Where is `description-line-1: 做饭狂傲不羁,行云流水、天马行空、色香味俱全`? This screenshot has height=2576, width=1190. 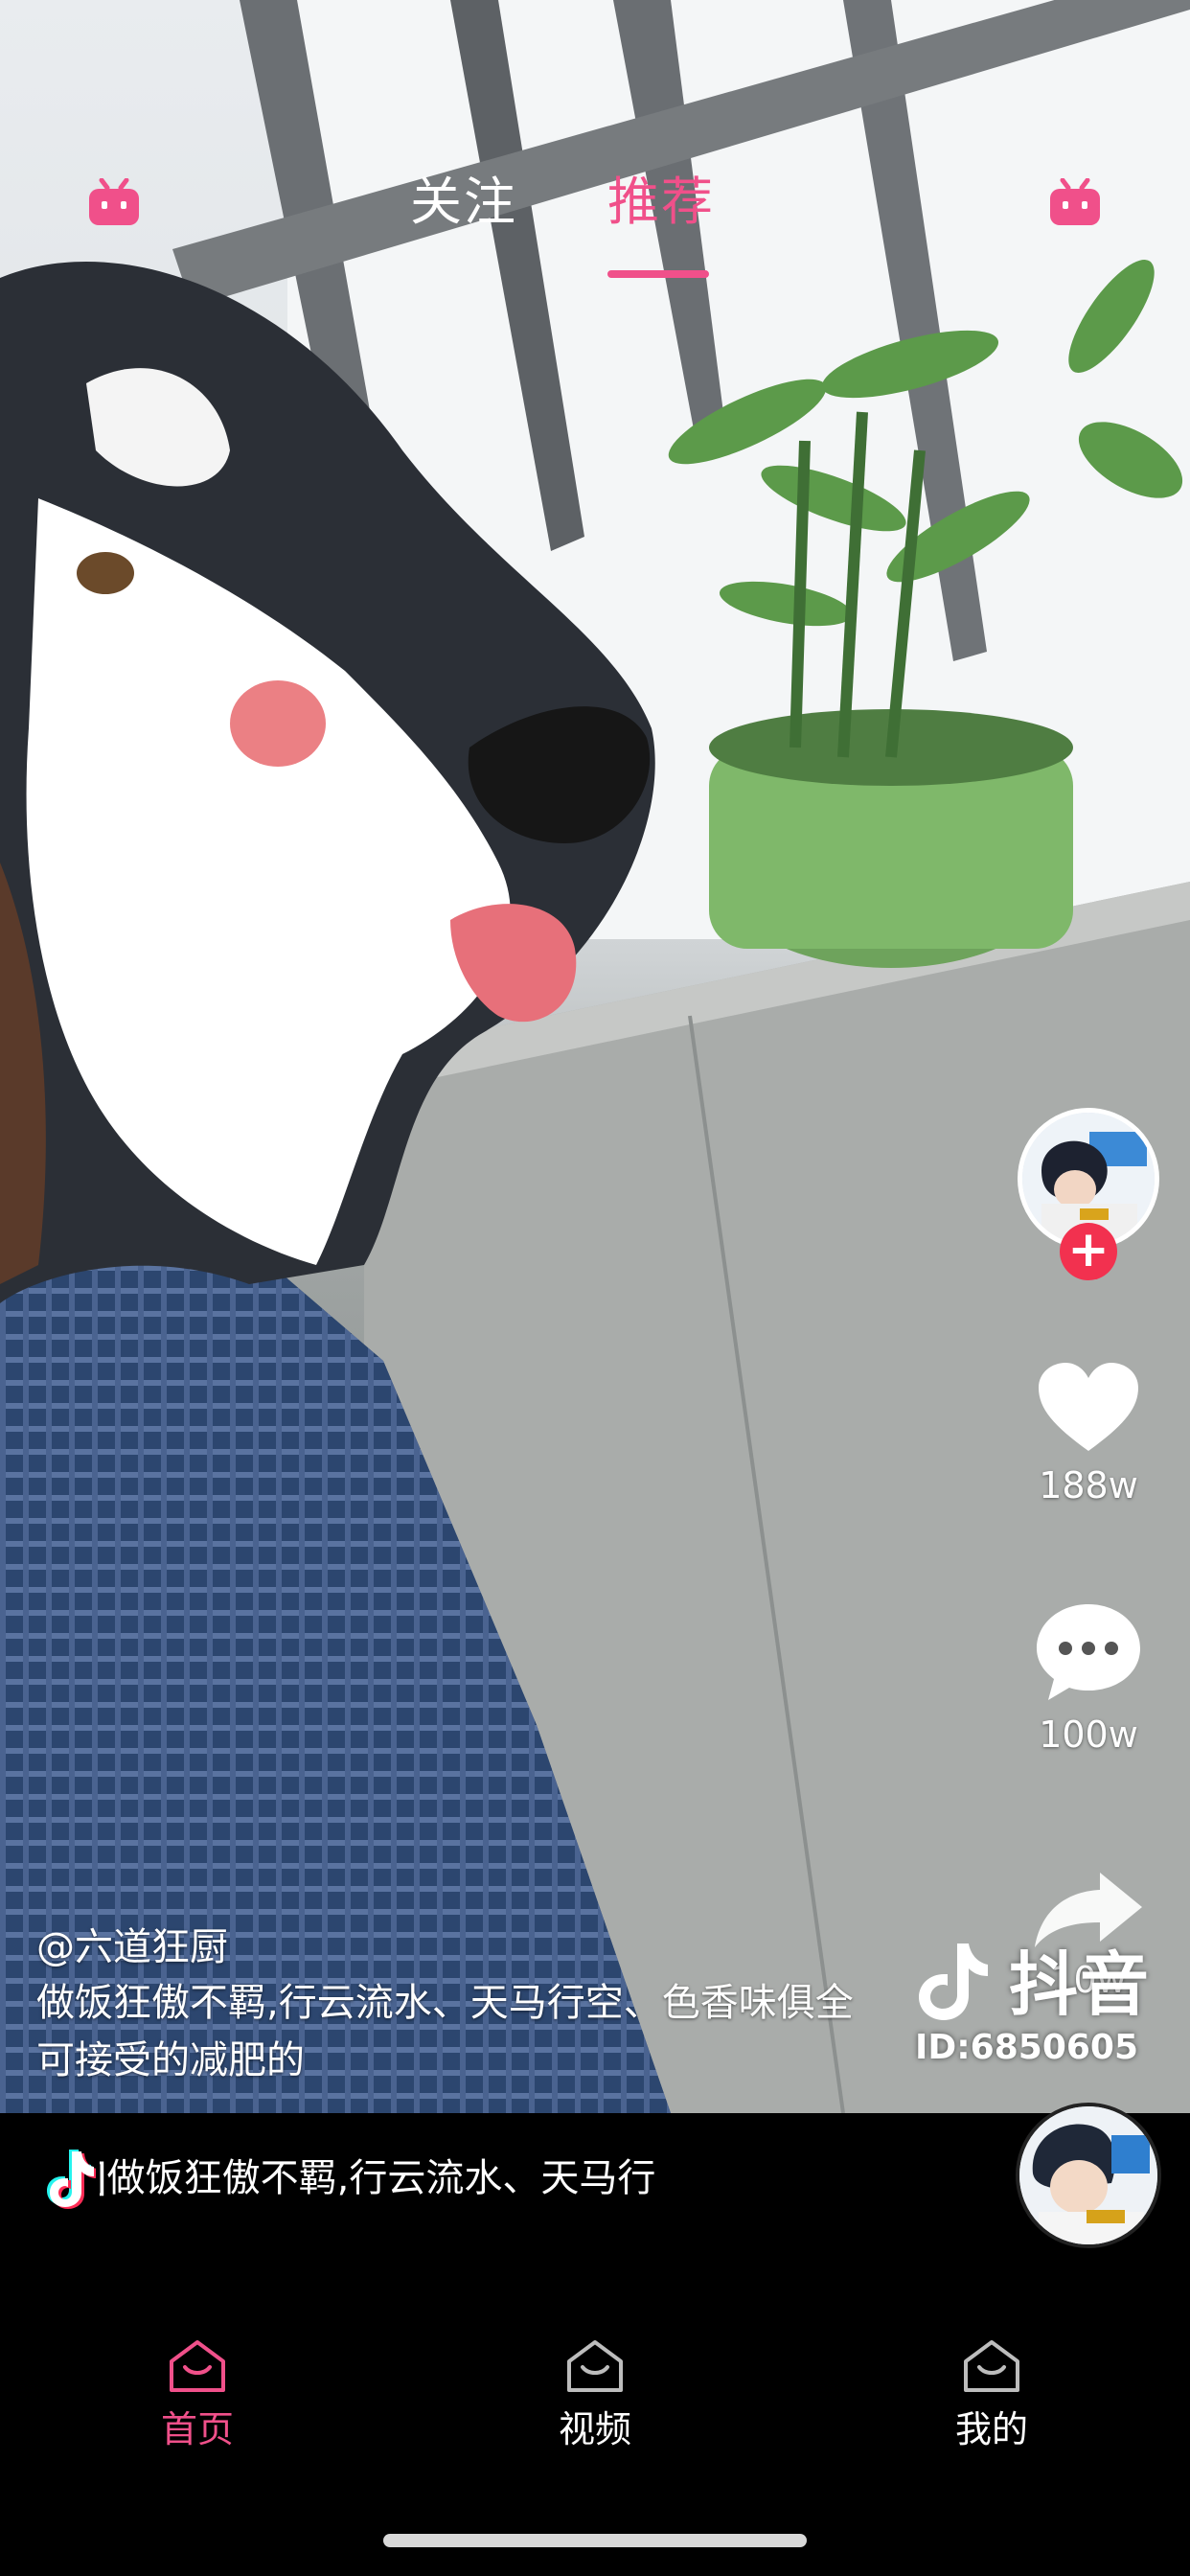
description-line-1: 做饭狂傲不羁,行云流水、天马行空、色香味俱全 is located at coordinates (445, 2003).